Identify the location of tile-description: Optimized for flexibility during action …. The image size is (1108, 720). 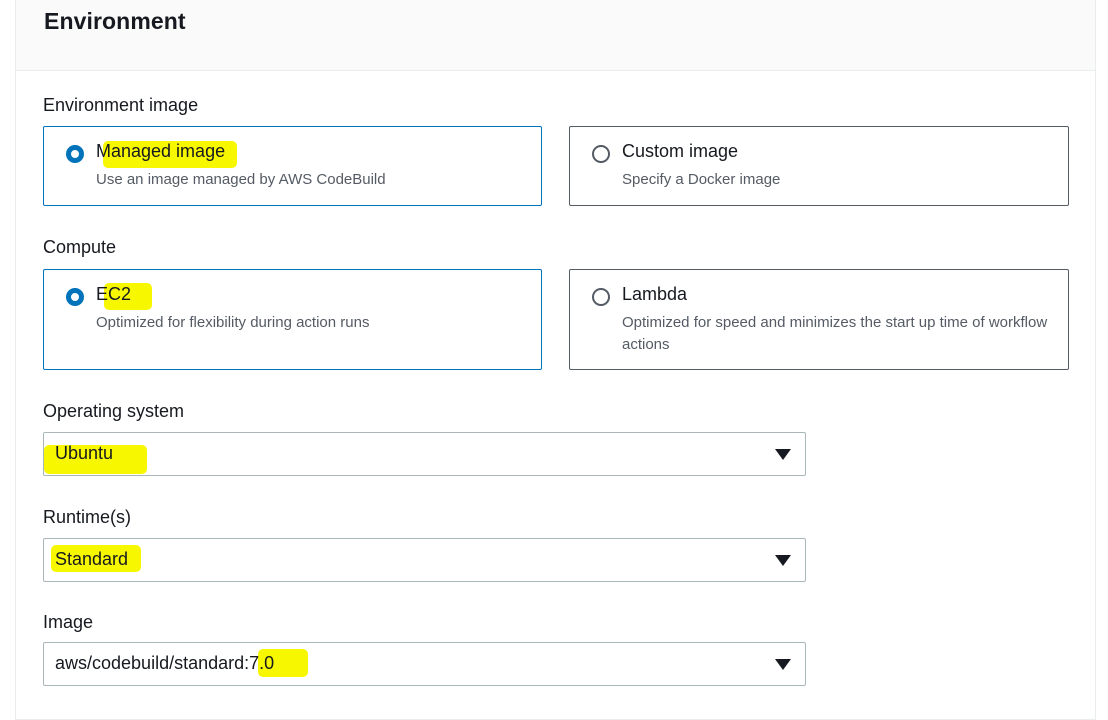
(233, 322).